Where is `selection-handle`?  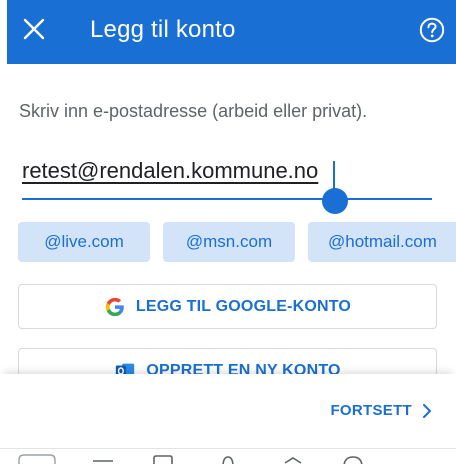 selection-handle is located at coordinates (335, 201).